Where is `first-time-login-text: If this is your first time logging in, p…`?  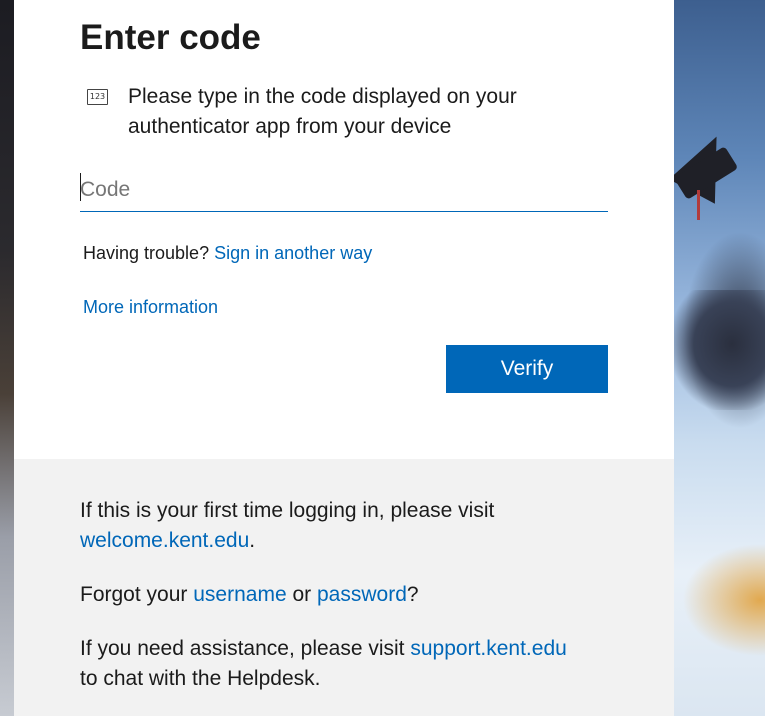 first-time-login-text: If this is your first time logging in, p… is located at coordinates (360, 526).